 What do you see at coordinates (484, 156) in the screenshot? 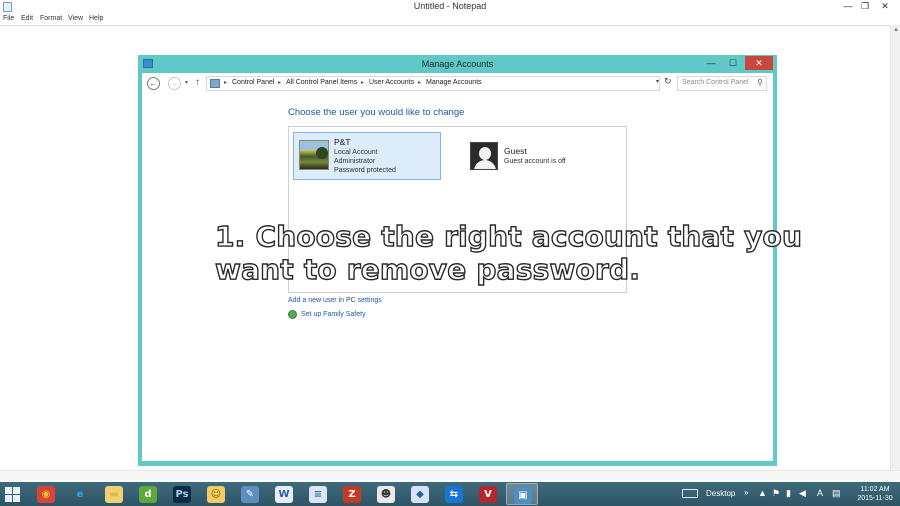
I see `guest-avatar-icon` at bounding box center [484, 156].